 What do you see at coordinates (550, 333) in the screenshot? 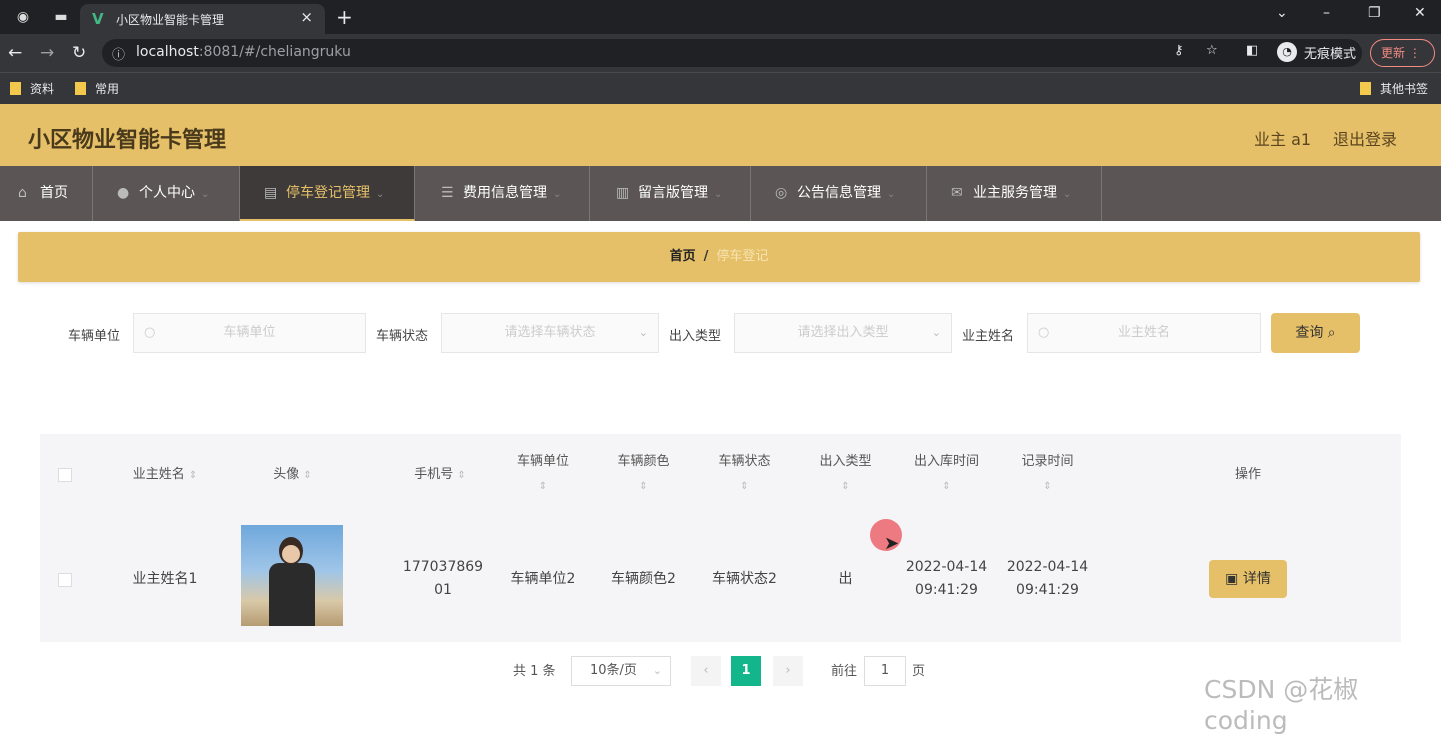
I see `vehicle-status-select: 请选择车辆状态 ⌄` at bounding box center [550, 333].